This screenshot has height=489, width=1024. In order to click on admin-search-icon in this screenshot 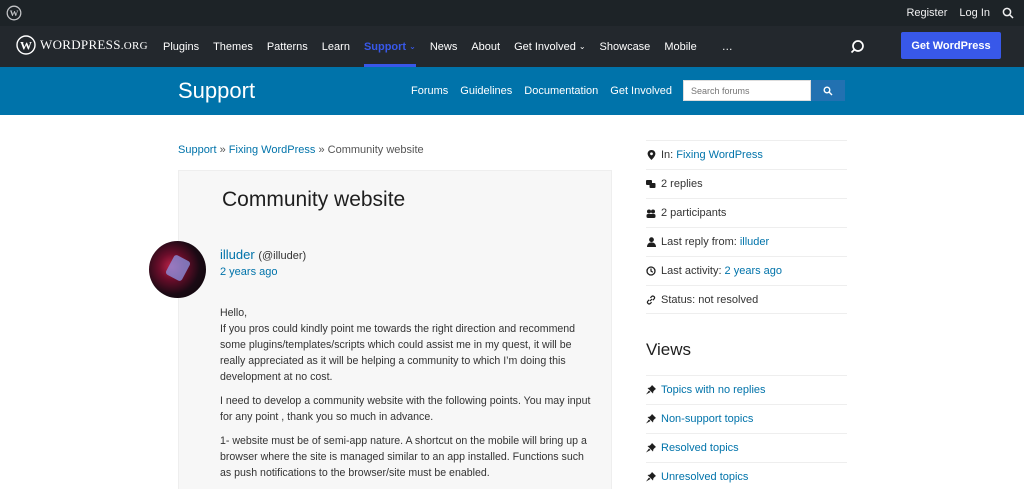, I will do `click(1008, 13)`.